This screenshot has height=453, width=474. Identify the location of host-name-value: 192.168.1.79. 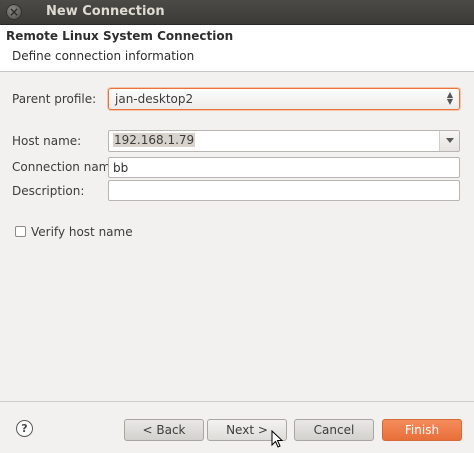
(154, 140).